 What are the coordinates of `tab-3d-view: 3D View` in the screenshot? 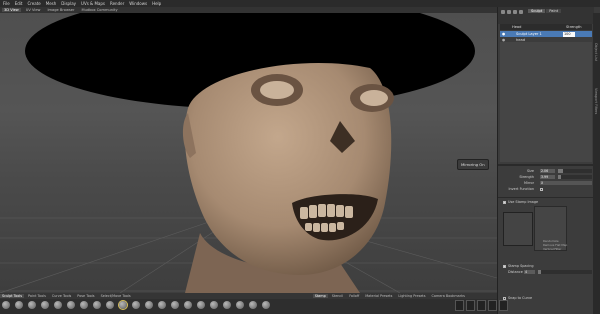 It's located at (11, 10).